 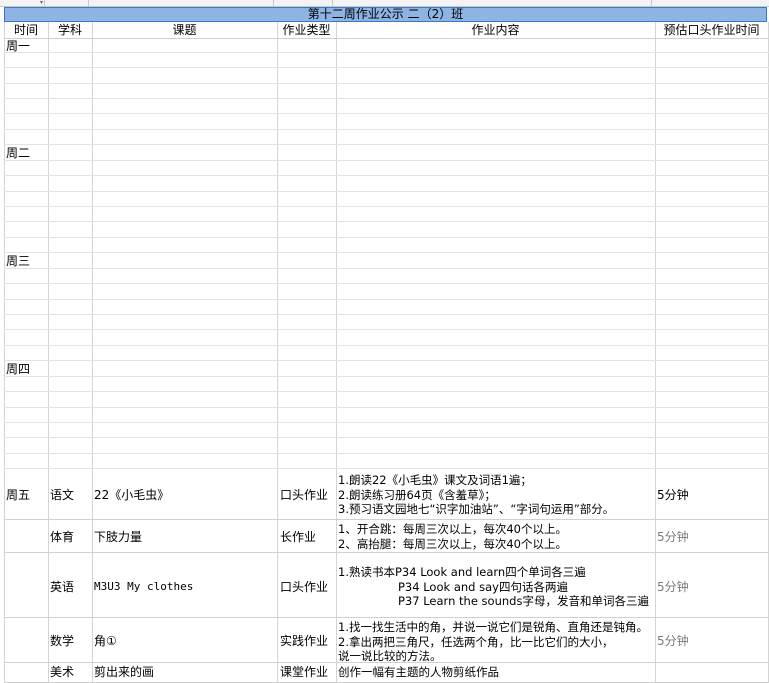 What do you see at coordinates (390, 656) in the screenshot?
I see `content-line: 说一说比较的方法。` at bounding box center [390, 656].